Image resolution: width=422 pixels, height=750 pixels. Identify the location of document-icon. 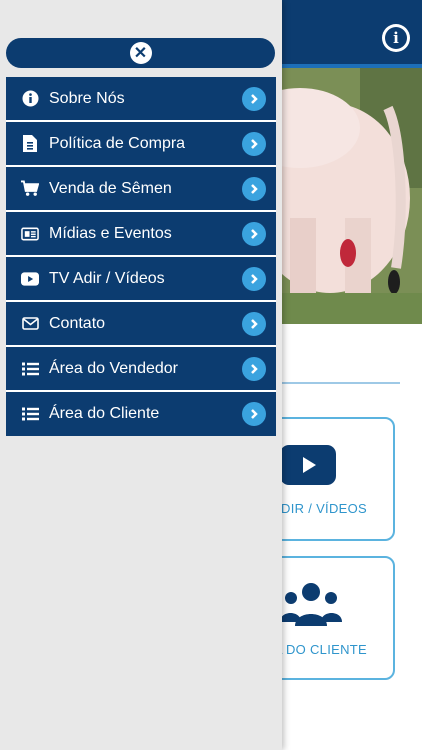
(30, 144).